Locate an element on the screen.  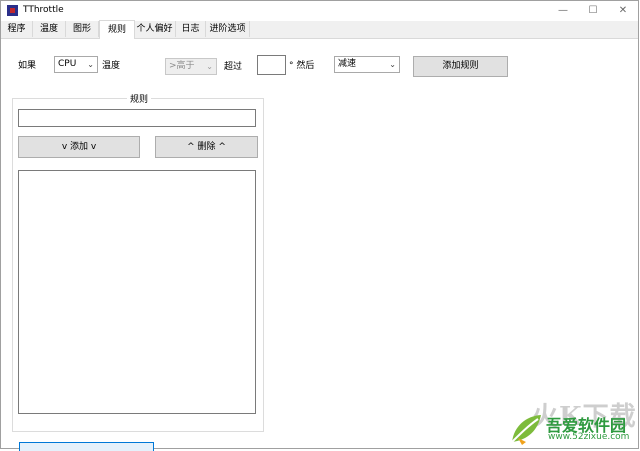
add-button: v 添加 v is located at coordinates (79, 147).